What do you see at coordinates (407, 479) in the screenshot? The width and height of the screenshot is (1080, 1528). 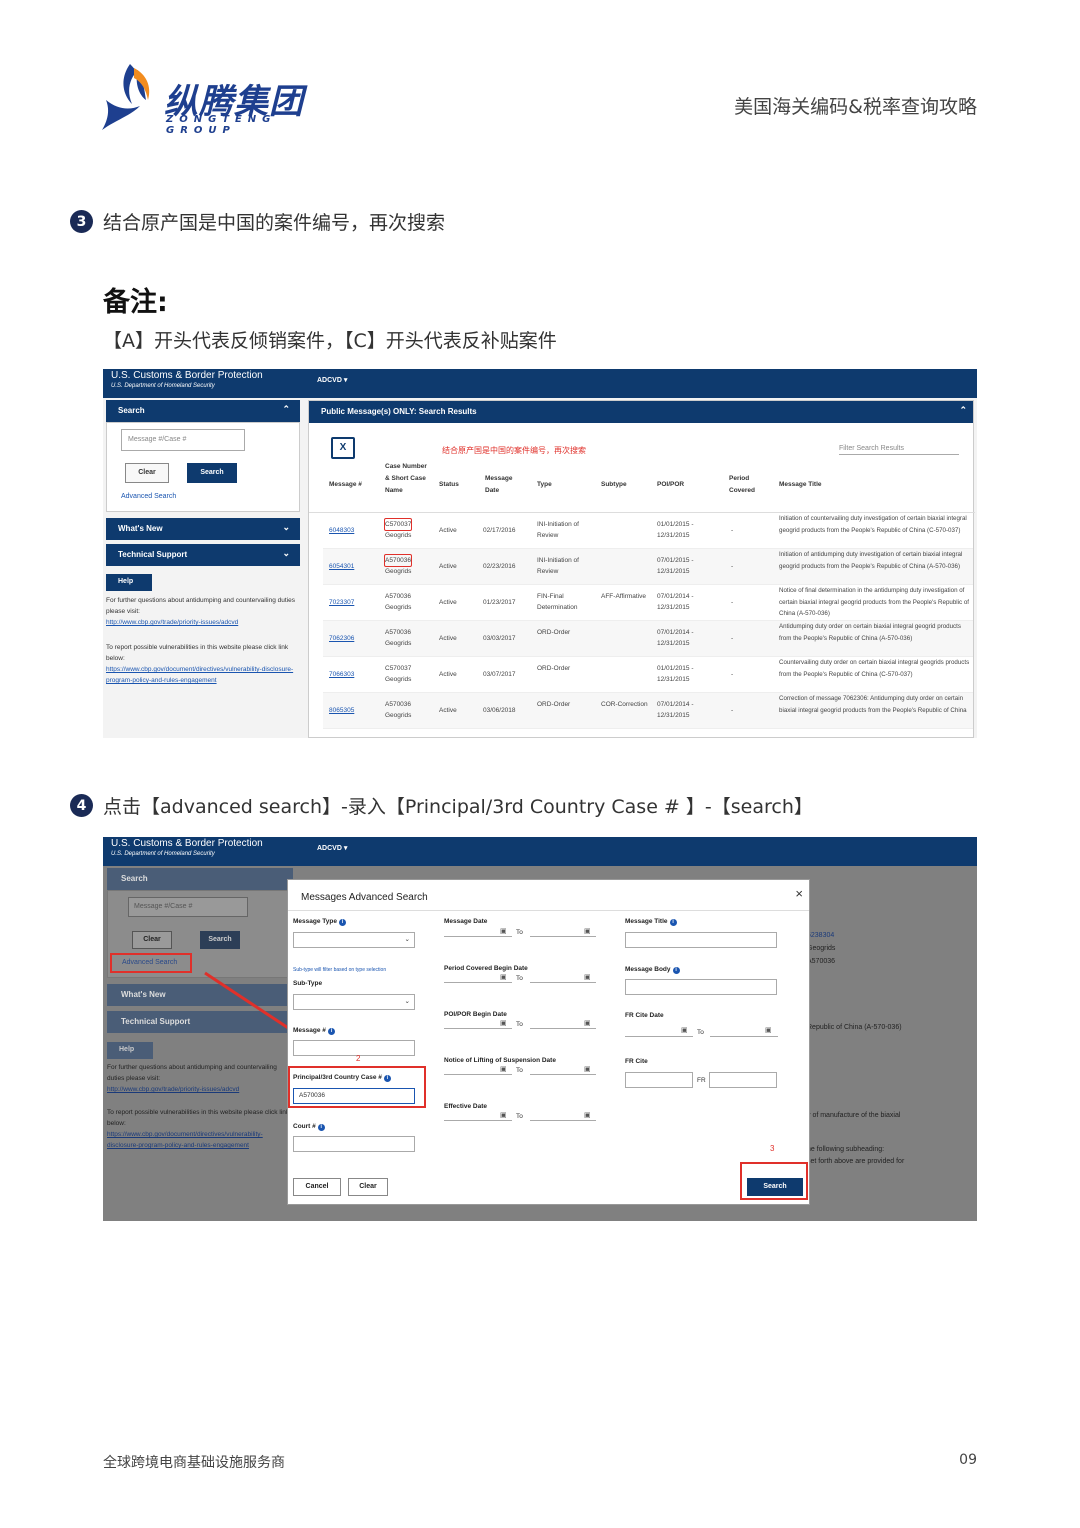 I see `col-case: Case Number & Short Case Name` at bounding box center [407, 479].